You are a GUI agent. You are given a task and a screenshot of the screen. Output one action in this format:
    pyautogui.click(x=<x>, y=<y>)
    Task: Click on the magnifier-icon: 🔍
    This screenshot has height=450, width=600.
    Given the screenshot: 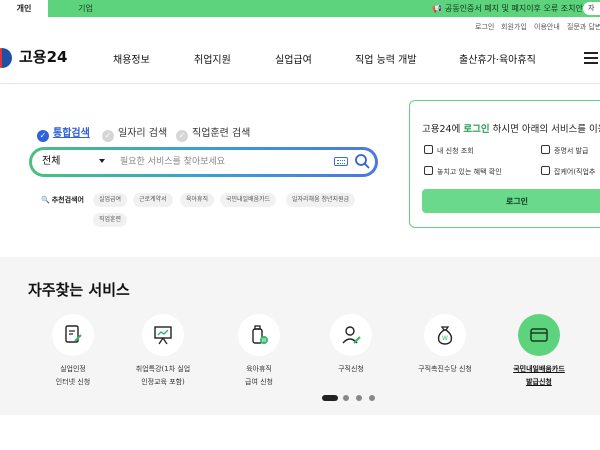 What is the action you would take?
    pyautogui.click(x=45, y=200)
    